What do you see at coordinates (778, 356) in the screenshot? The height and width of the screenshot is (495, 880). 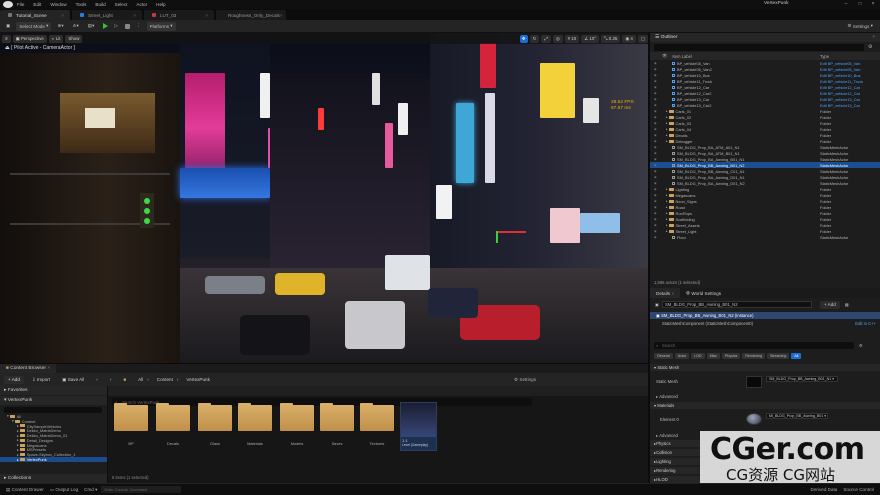 I see `filter-tab: Streaming` at bounding box center [778, 356].